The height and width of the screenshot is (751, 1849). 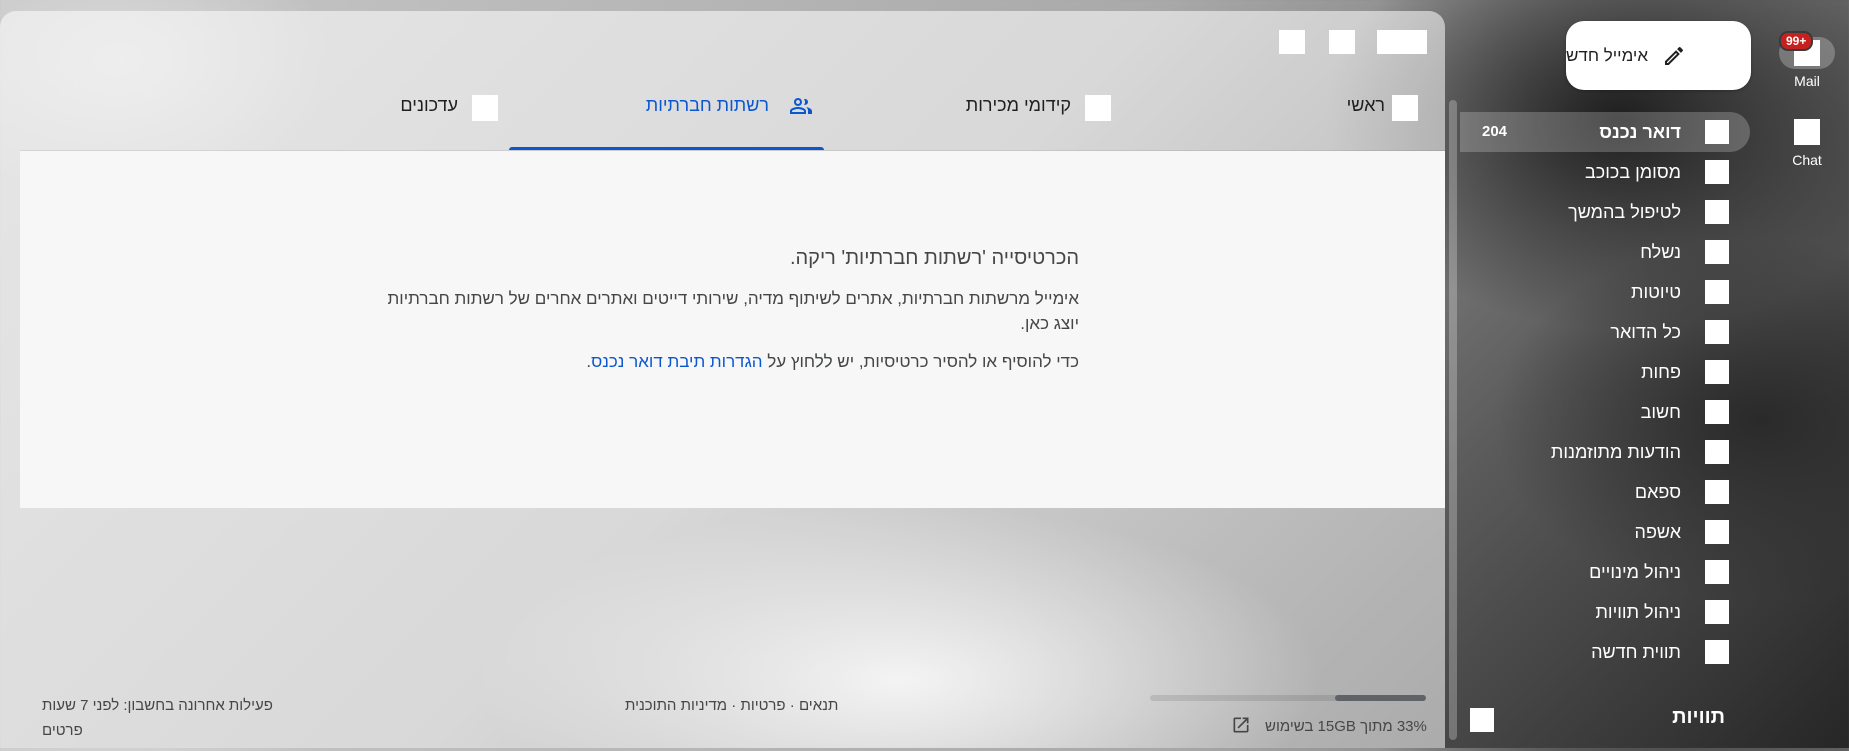 I want to click on tab-label: עדכונים, so click(x=429, y=105).